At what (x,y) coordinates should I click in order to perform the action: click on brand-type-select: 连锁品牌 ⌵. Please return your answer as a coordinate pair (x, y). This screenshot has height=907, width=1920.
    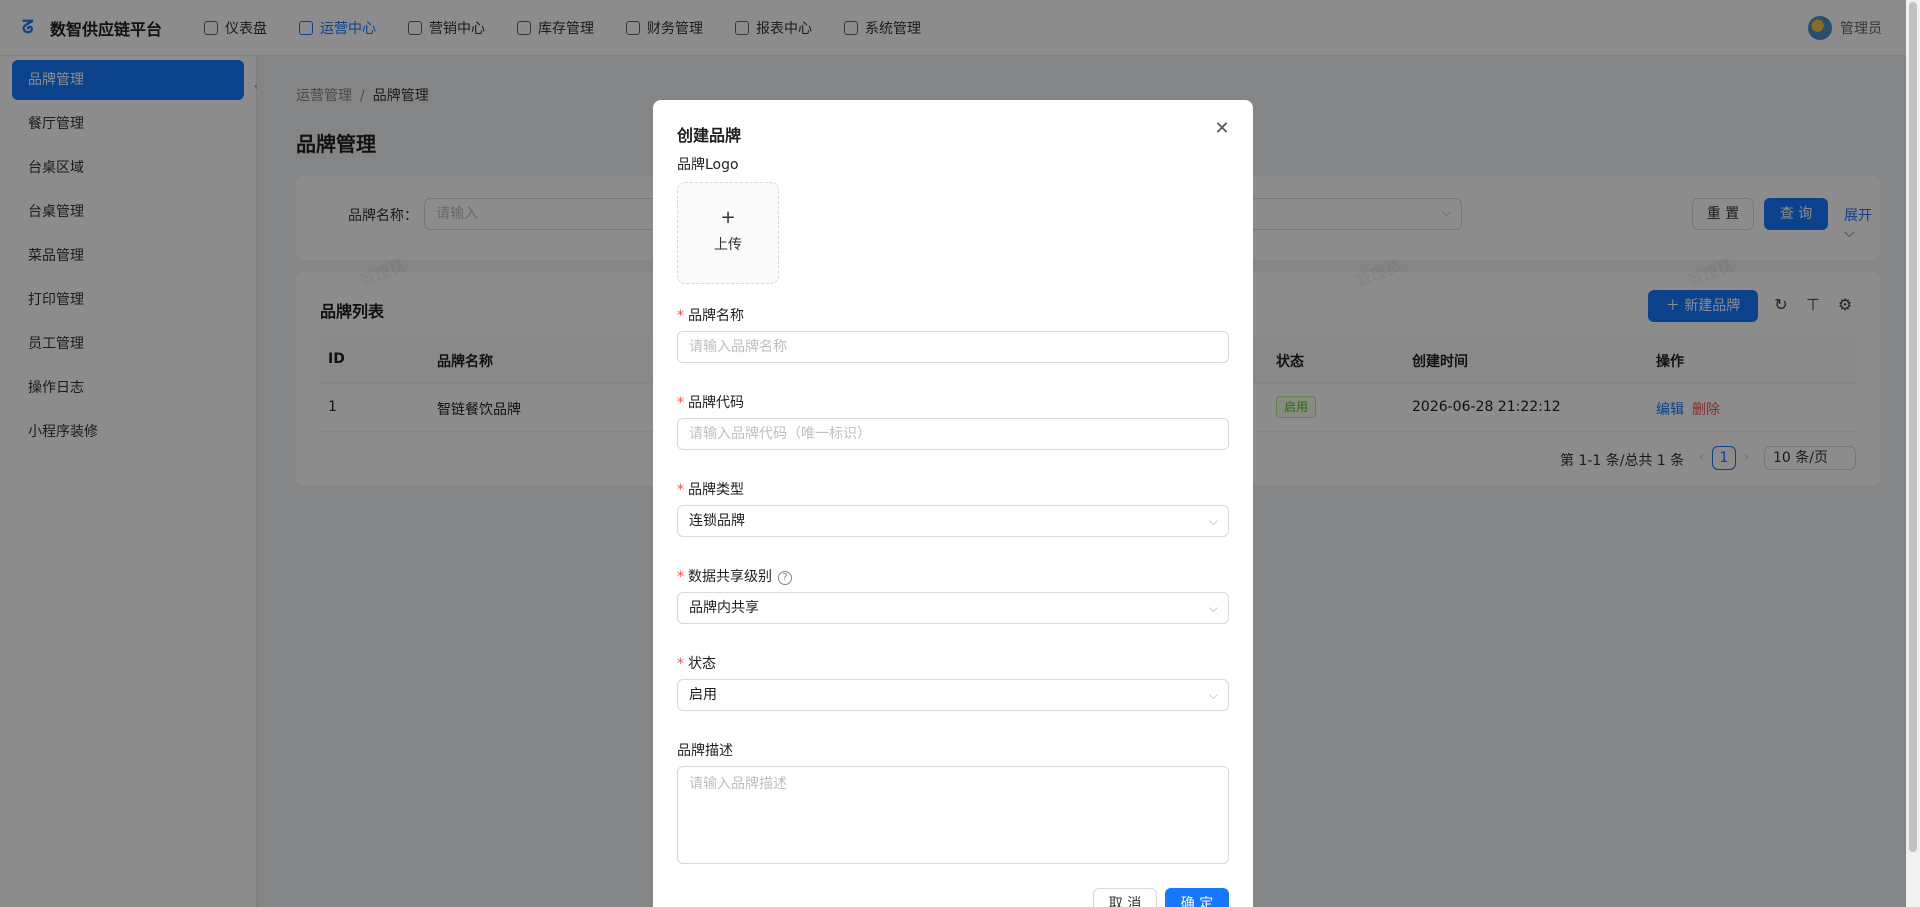
    Looking at the image, I should click on (953, 521).